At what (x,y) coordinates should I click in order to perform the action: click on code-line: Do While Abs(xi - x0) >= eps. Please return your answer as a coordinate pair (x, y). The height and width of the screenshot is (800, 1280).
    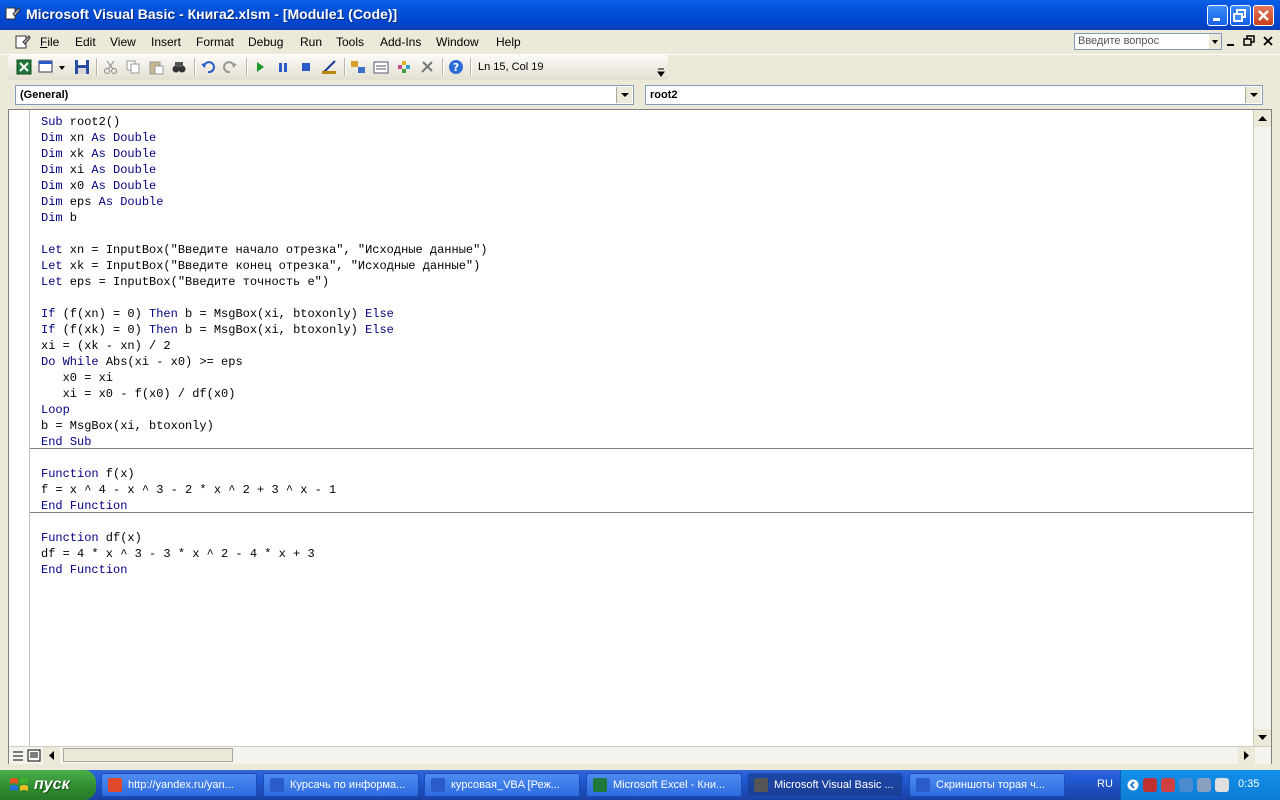
    Looking at the image, I should click on (264, 362).